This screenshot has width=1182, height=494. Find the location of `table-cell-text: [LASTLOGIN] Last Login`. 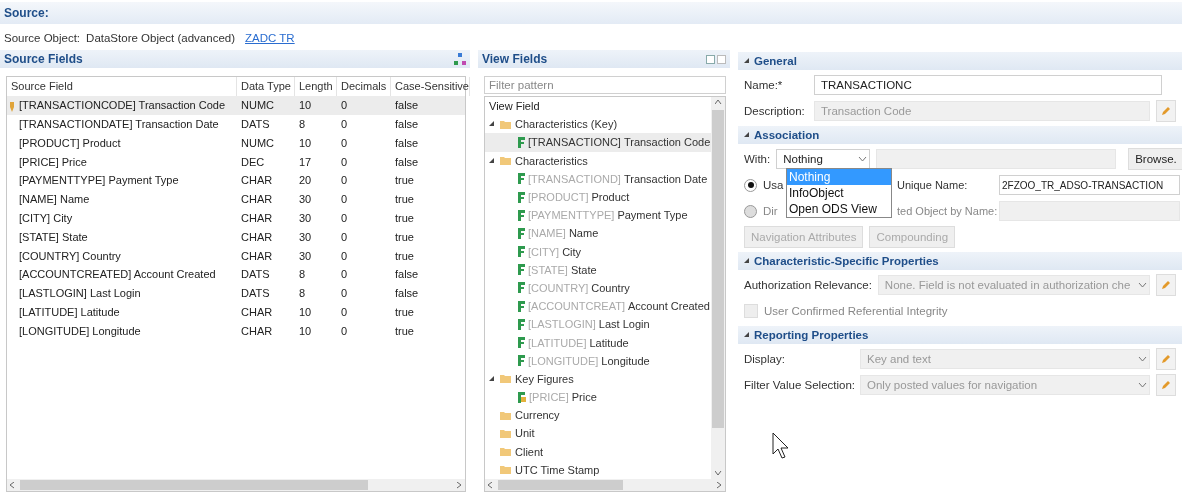

table-cell-text: [LASTLOGIN] Last Login is located at coordinates (80, 293).